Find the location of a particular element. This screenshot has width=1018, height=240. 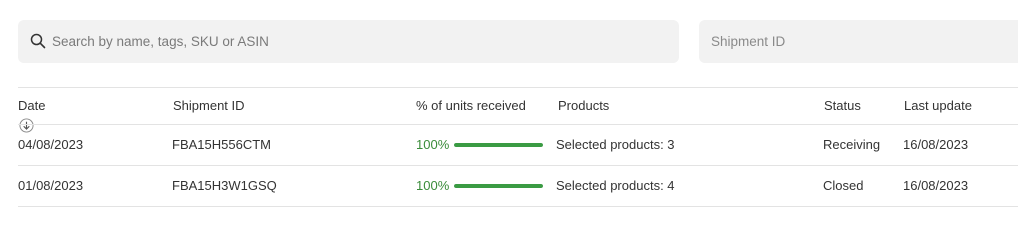

table-top-divider is located at coordinates (518, 87).